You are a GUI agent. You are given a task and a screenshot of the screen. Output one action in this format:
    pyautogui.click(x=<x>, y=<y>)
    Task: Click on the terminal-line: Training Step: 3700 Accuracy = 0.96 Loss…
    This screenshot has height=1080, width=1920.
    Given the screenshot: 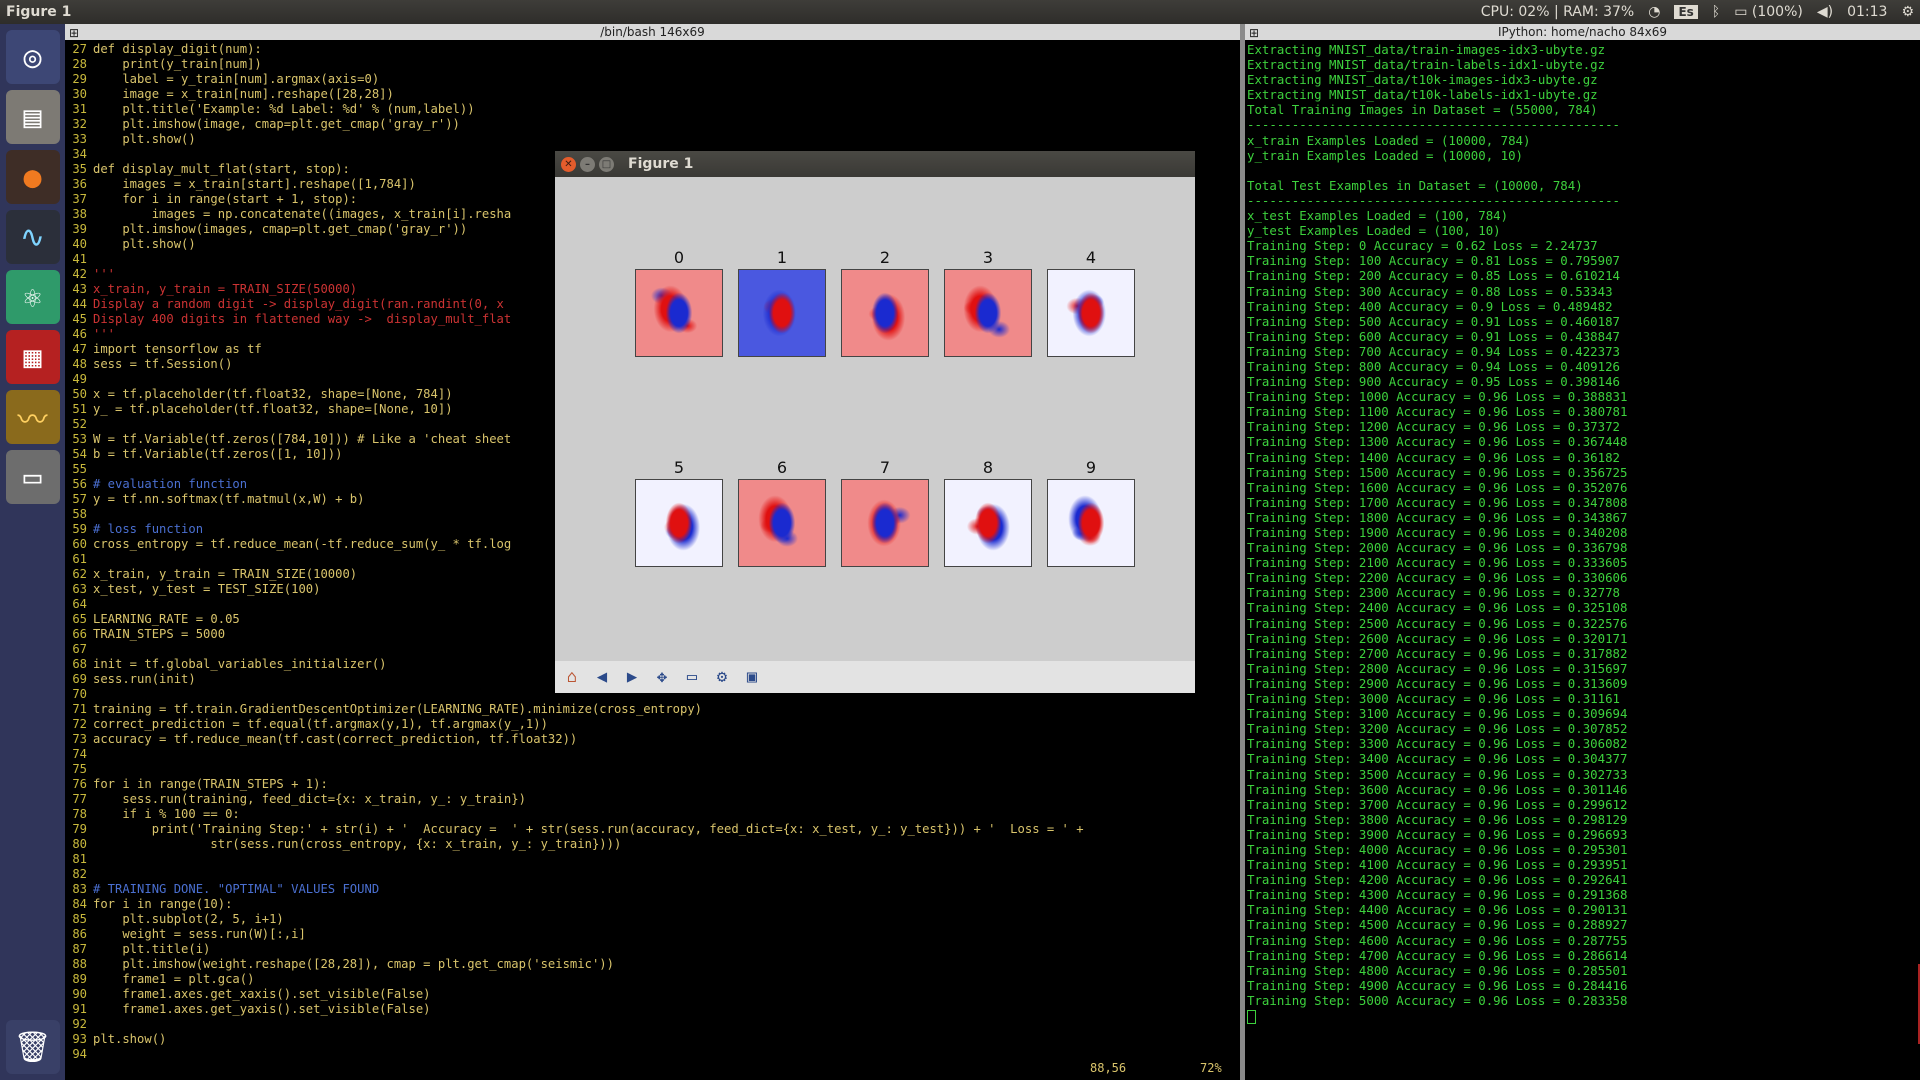 What is the action you would take?
    pyautogui.click(x=1437, y=804)
    